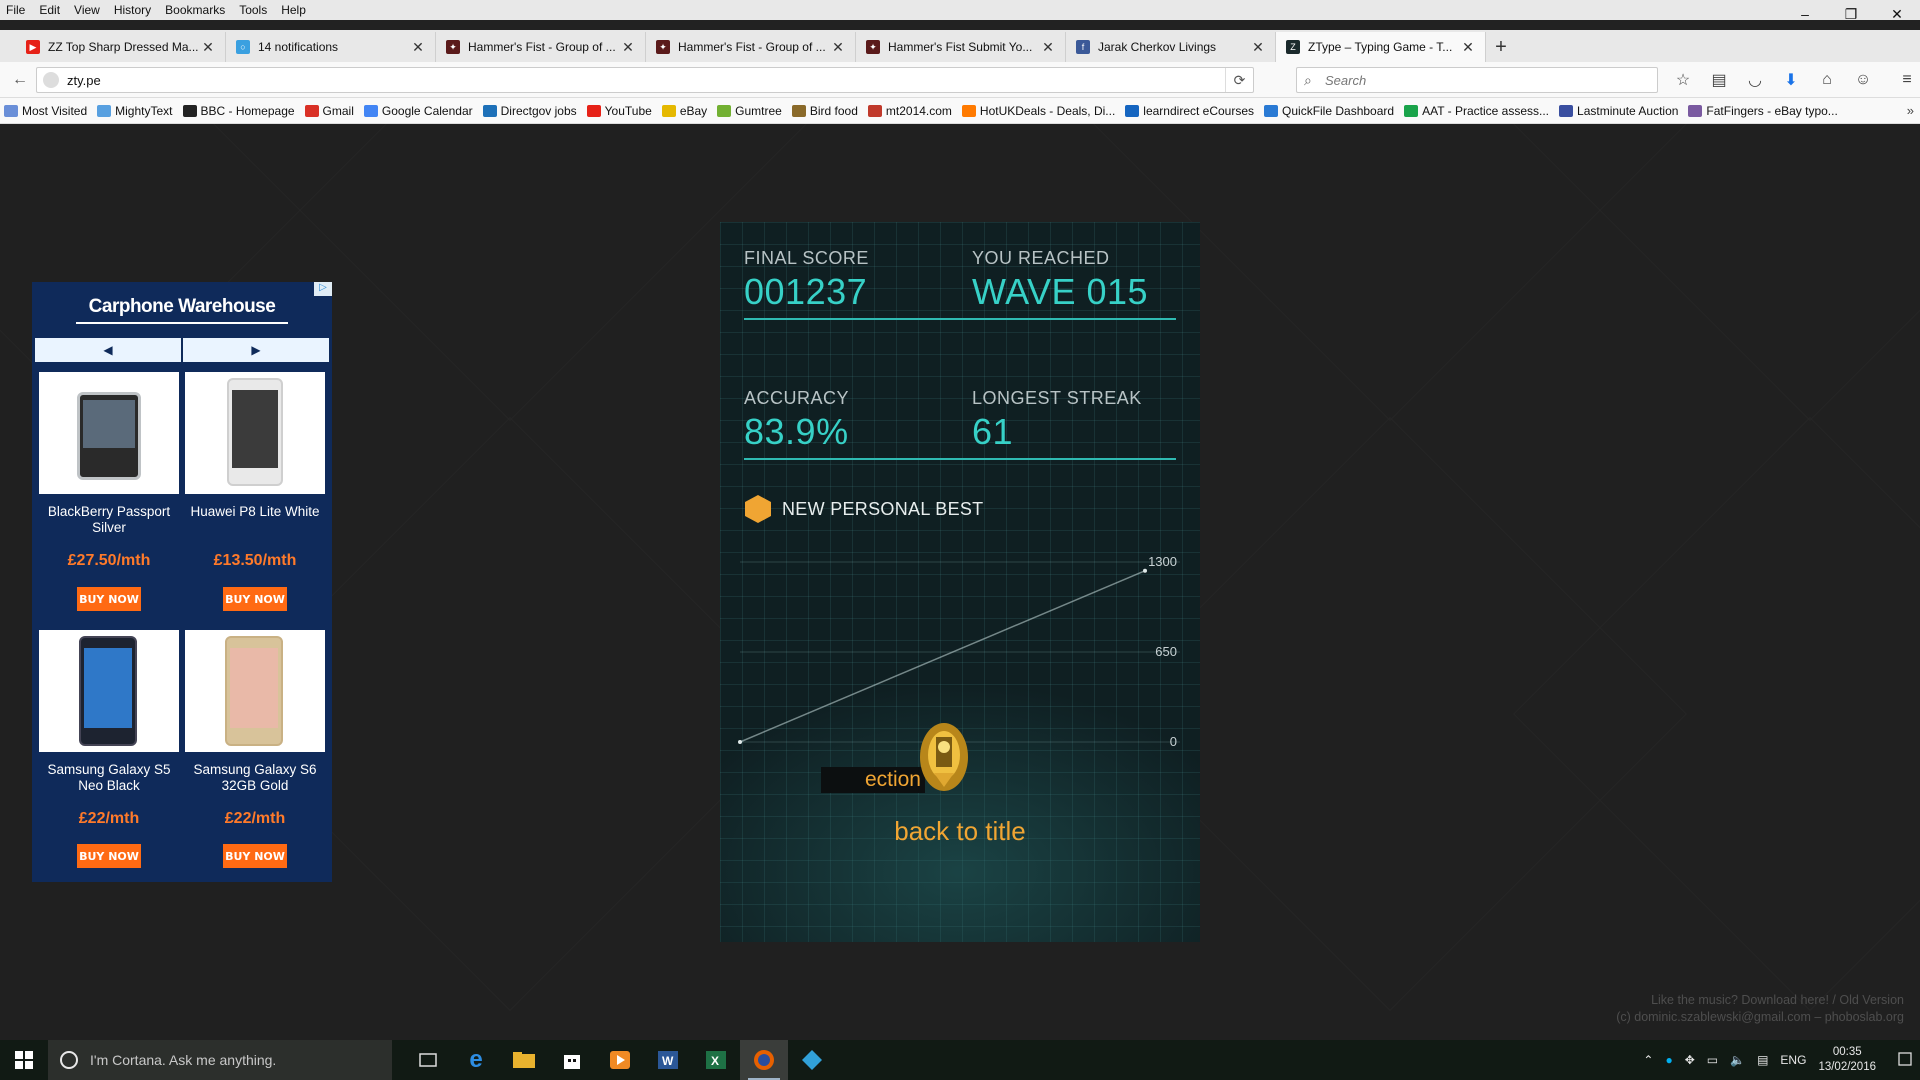 The width and height of the screenshot is (1920, 1080). Describe the element at coordinates (812, 1060) in the screenshot. I see `kodi-icon` at that location.